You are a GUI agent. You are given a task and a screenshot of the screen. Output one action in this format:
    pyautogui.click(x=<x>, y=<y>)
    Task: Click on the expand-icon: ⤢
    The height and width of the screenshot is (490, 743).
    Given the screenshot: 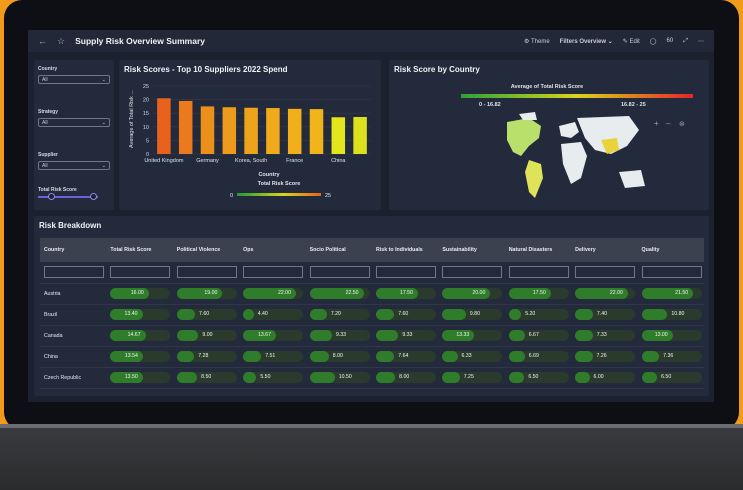 What is the action you would take?
    pyautogui.click(x=685, y=41)
    